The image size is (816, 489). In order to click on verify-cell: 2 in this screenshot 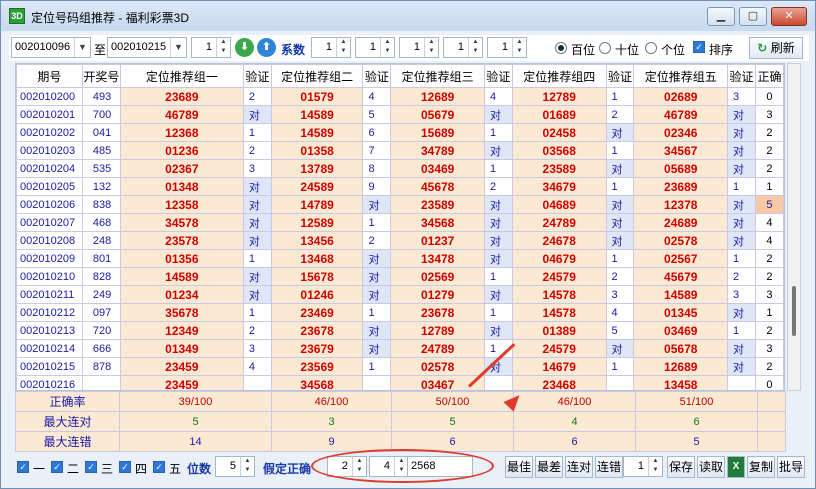, I will do `click(257, 330)`.